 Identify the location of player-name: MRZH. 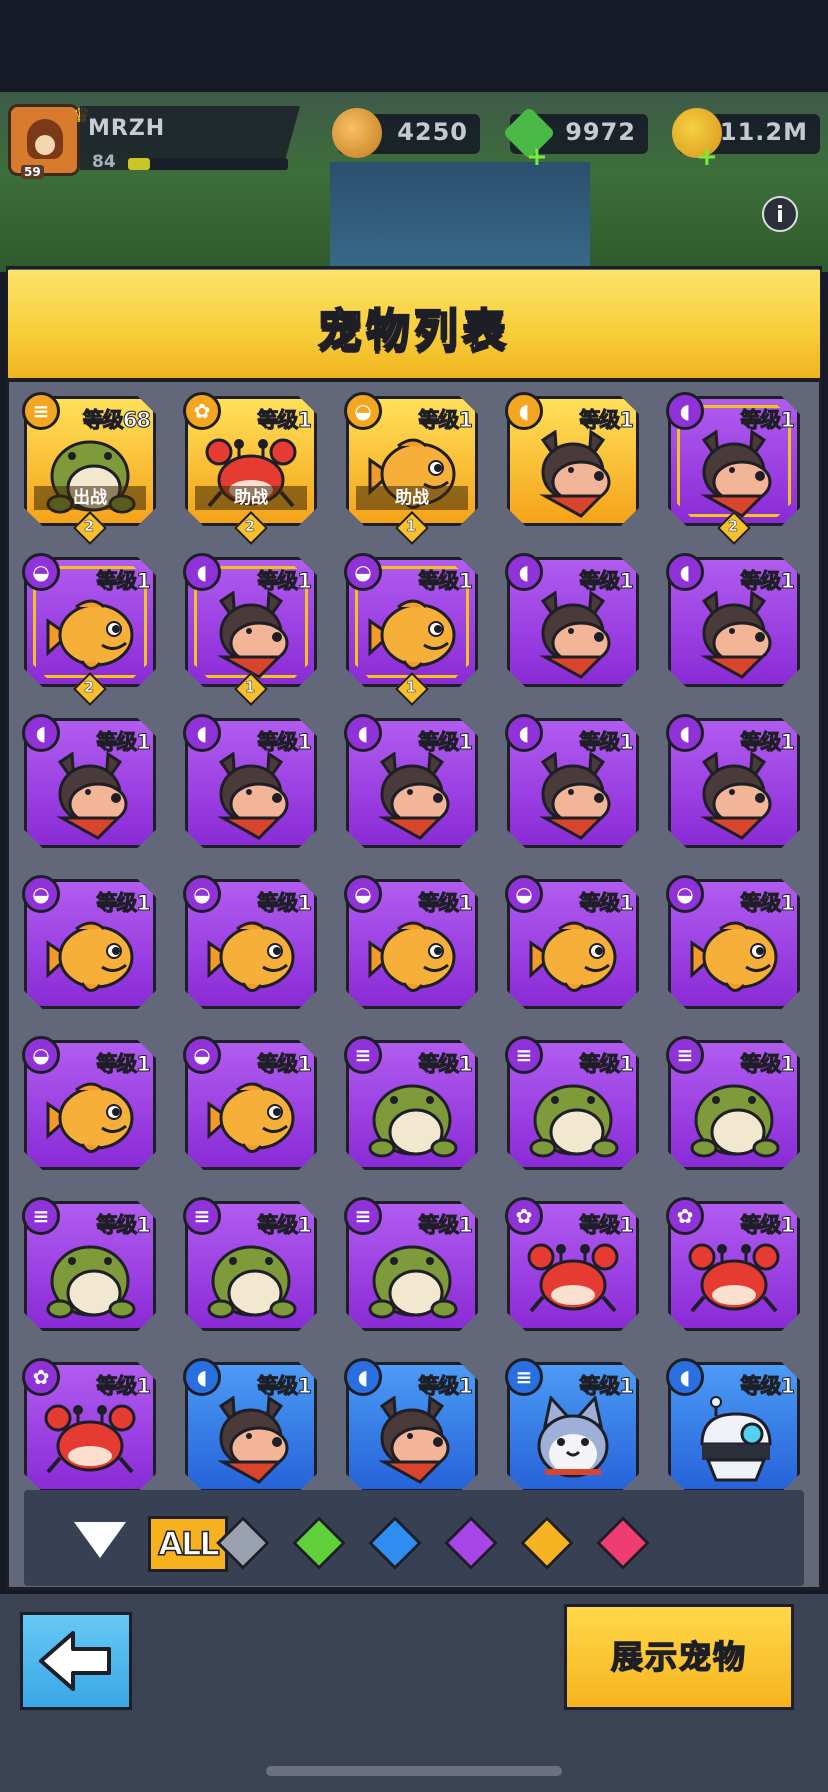
(127, 128).